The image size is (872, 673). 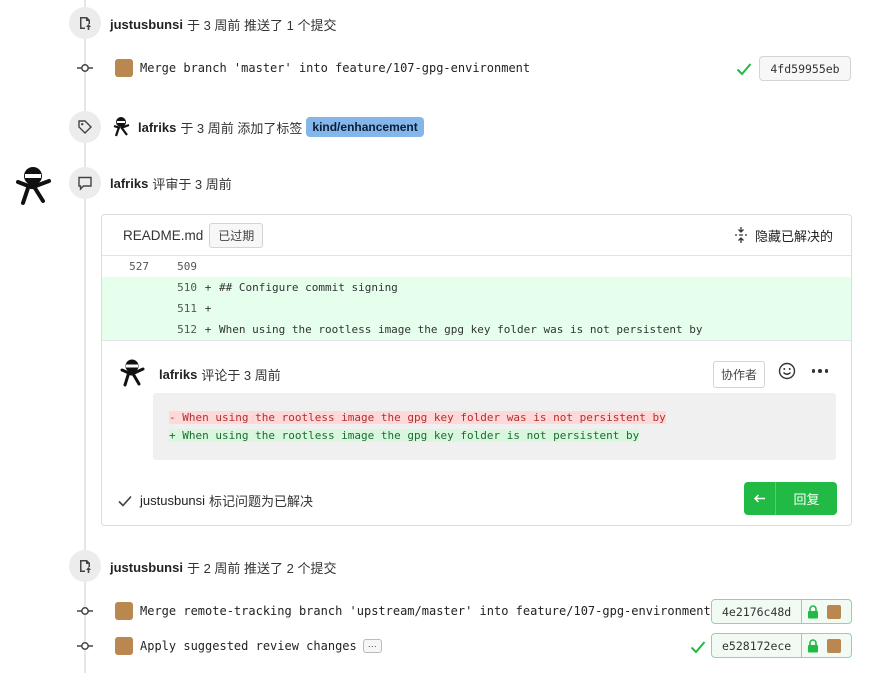 I want to click on push-event-text: justusbunsi 于 2 周前 推送了 2 个提交, so click(x=223, y=567).